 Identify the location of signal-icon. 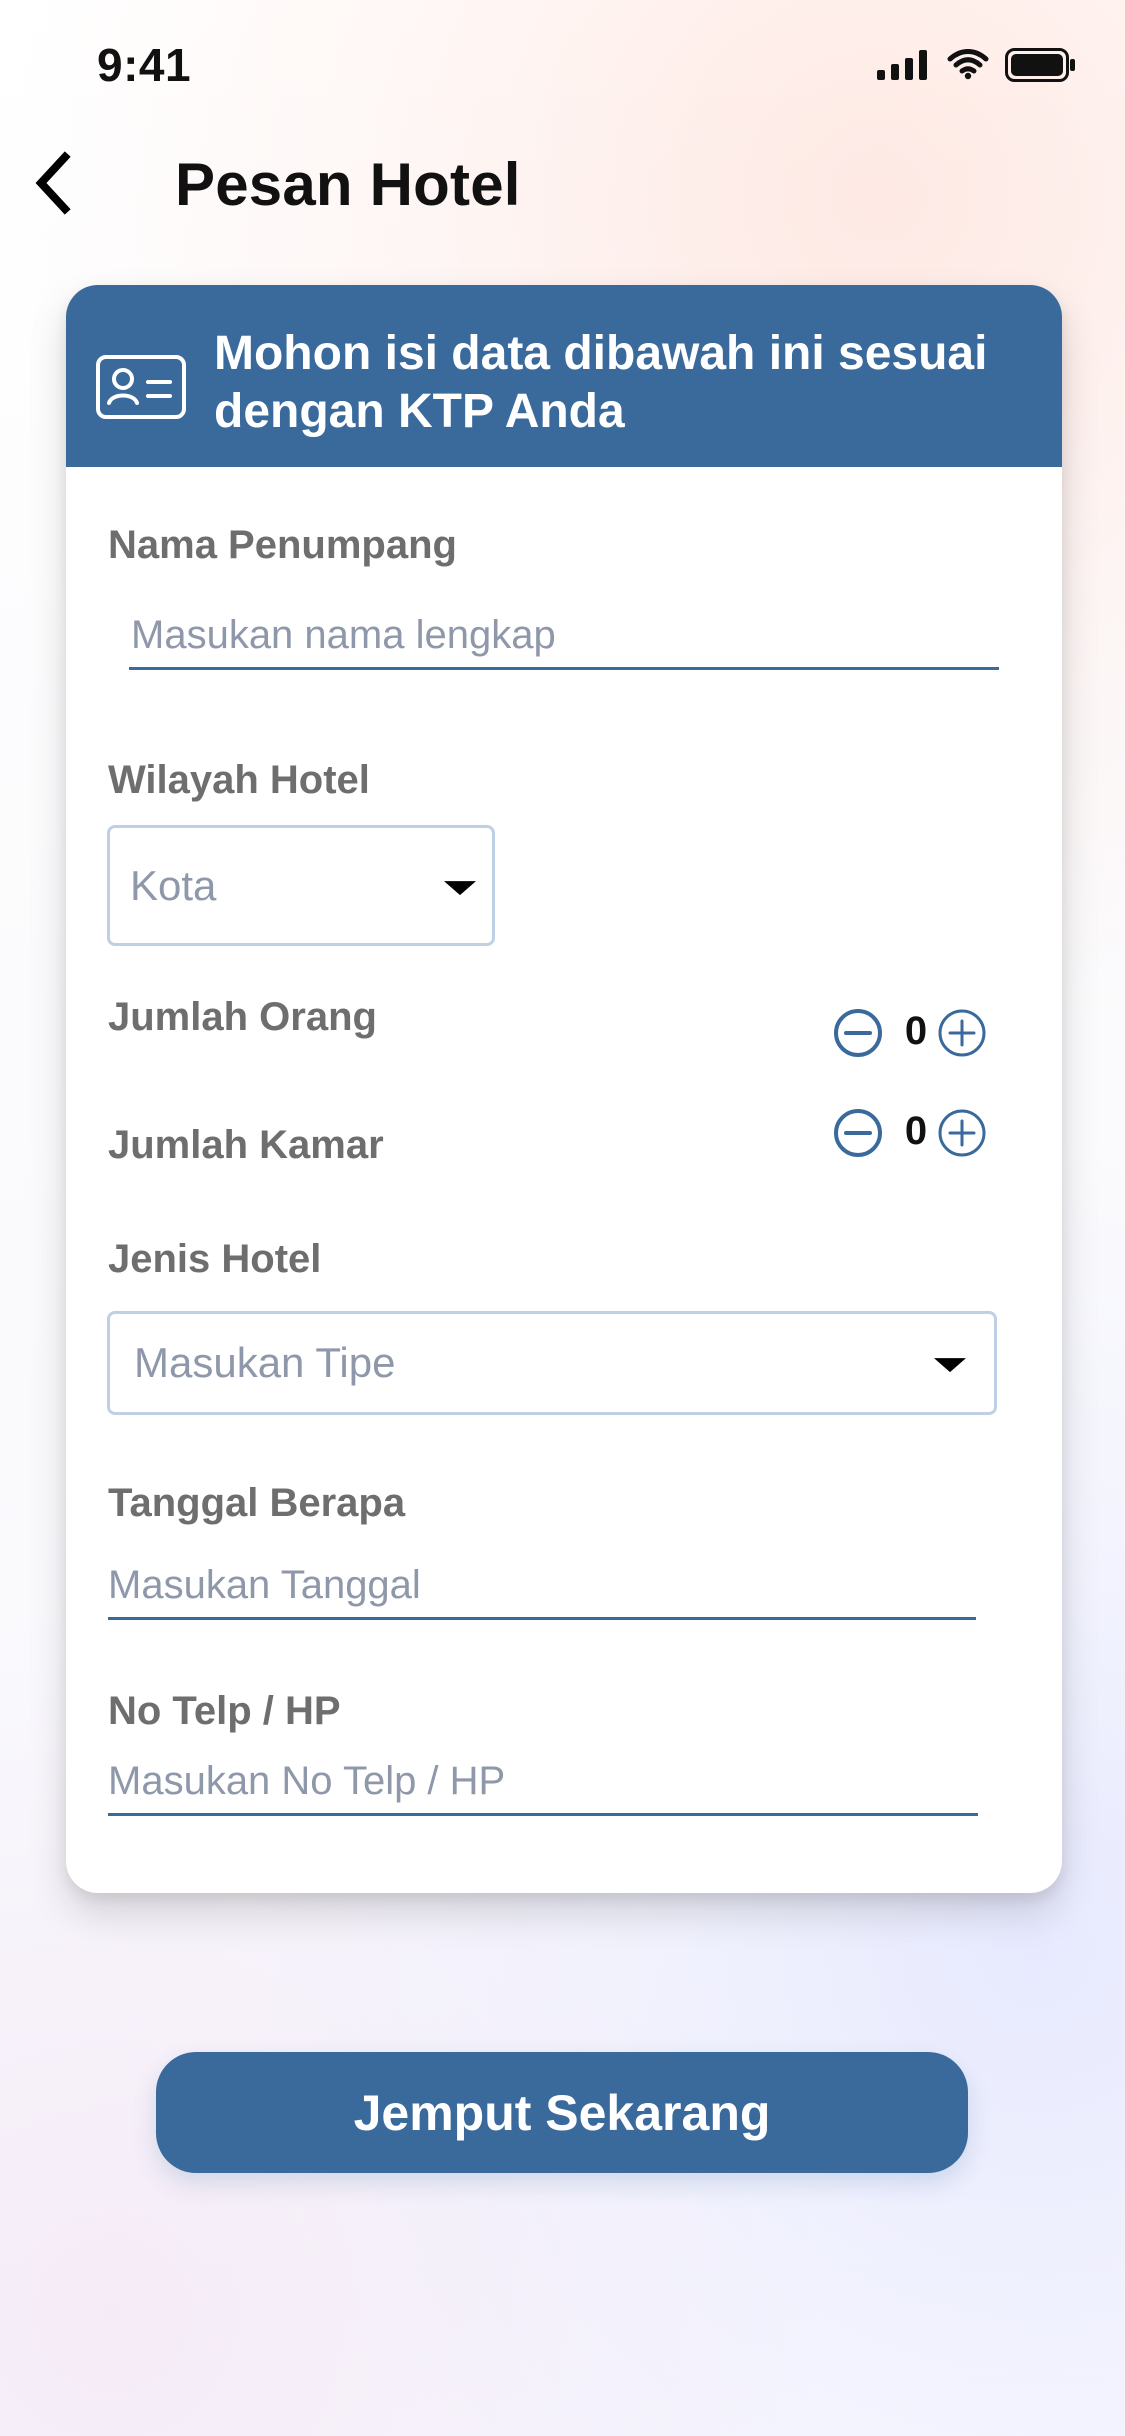
(902, 65).